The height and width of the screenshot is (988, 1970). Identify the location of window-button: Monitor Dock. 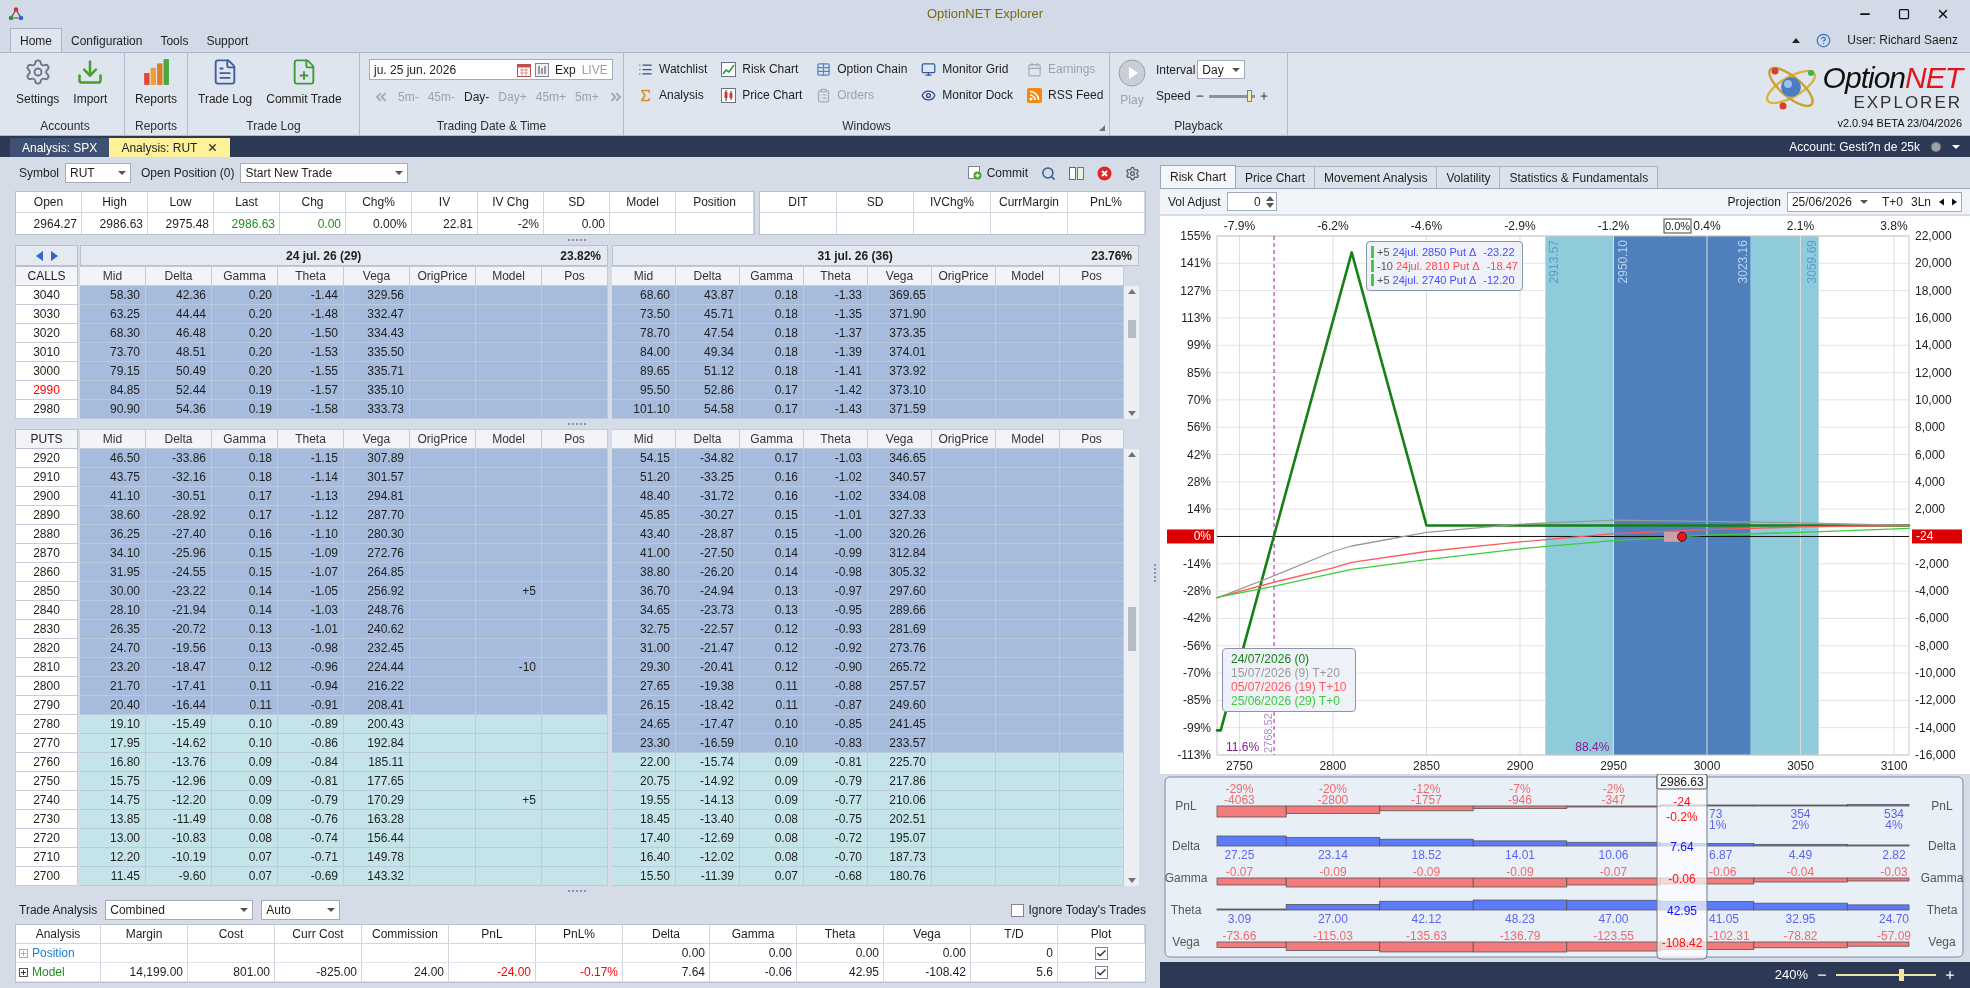
(967, 95).